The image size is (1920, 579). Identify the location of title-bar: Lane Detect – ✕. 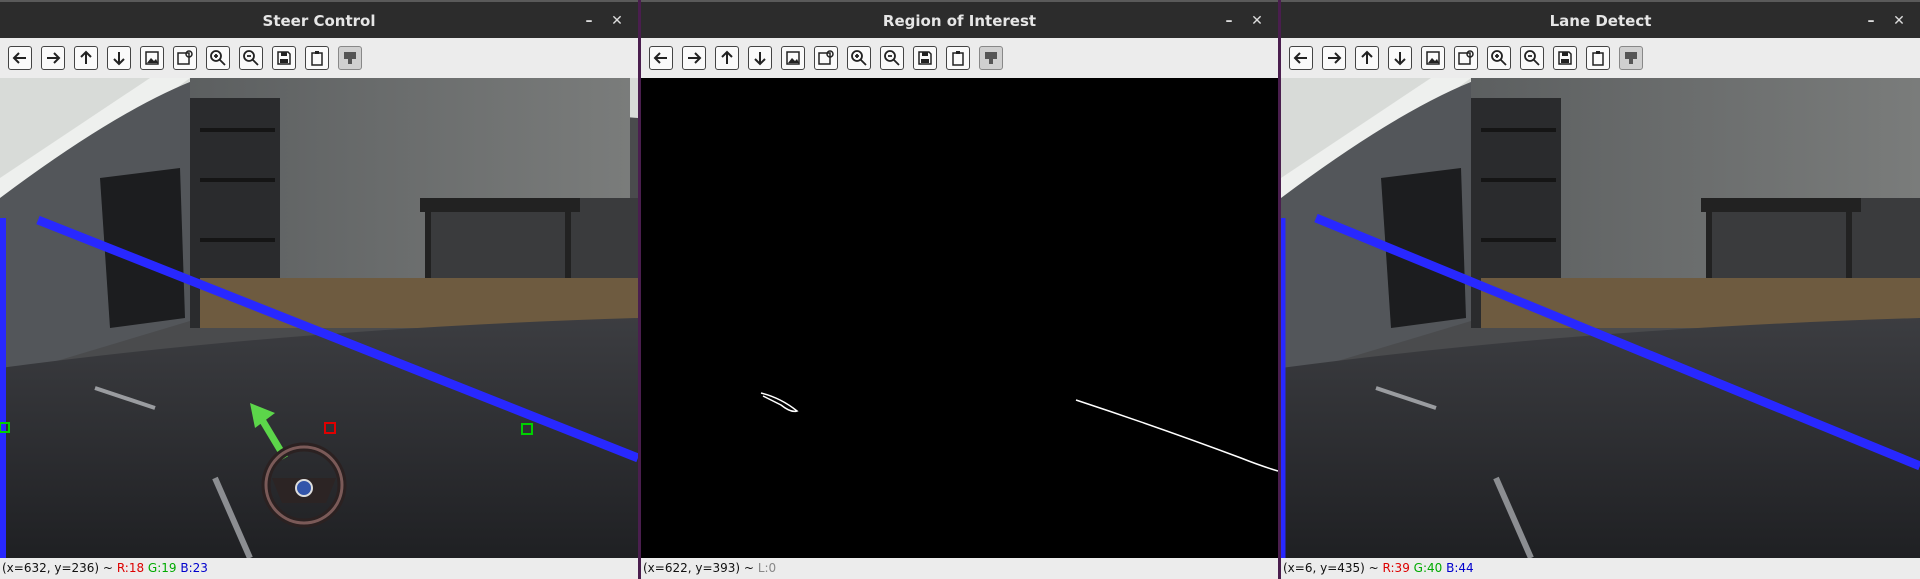
(1600, 20).